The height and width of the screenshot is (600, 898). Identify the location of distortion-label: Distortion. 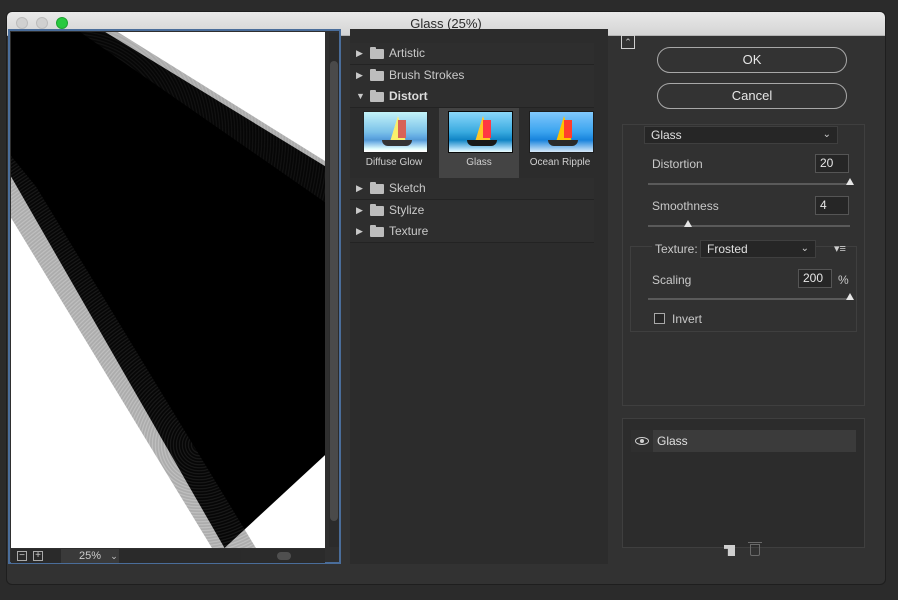
(677, 164).